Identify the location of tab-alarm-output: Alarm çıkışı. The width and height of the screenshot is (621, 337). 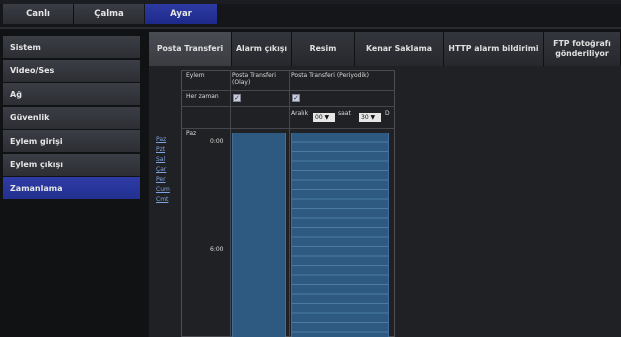
(262, 49).